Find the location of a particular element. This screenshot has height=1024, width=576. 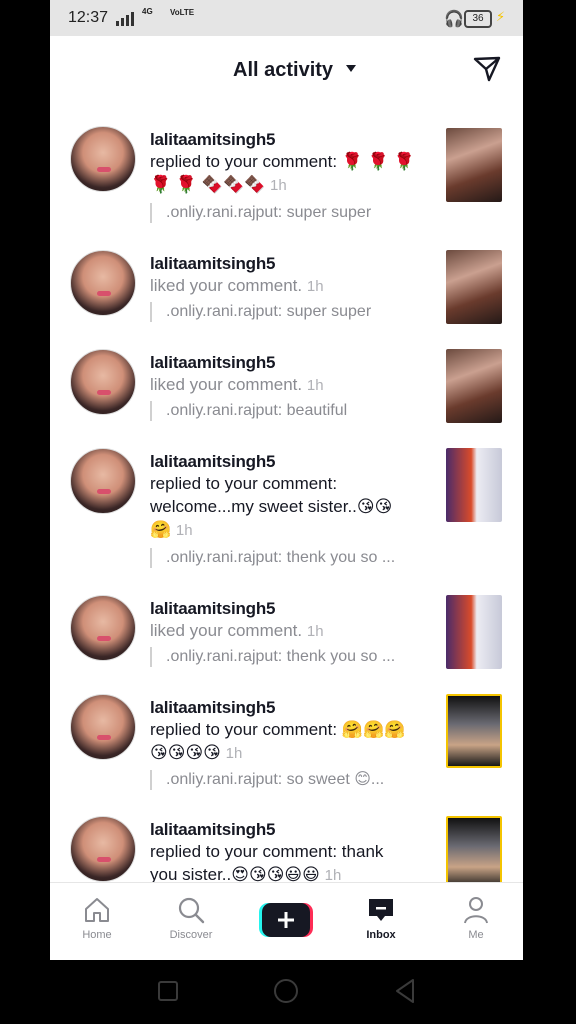

inbox-icon is located at coordinates (381, 910).